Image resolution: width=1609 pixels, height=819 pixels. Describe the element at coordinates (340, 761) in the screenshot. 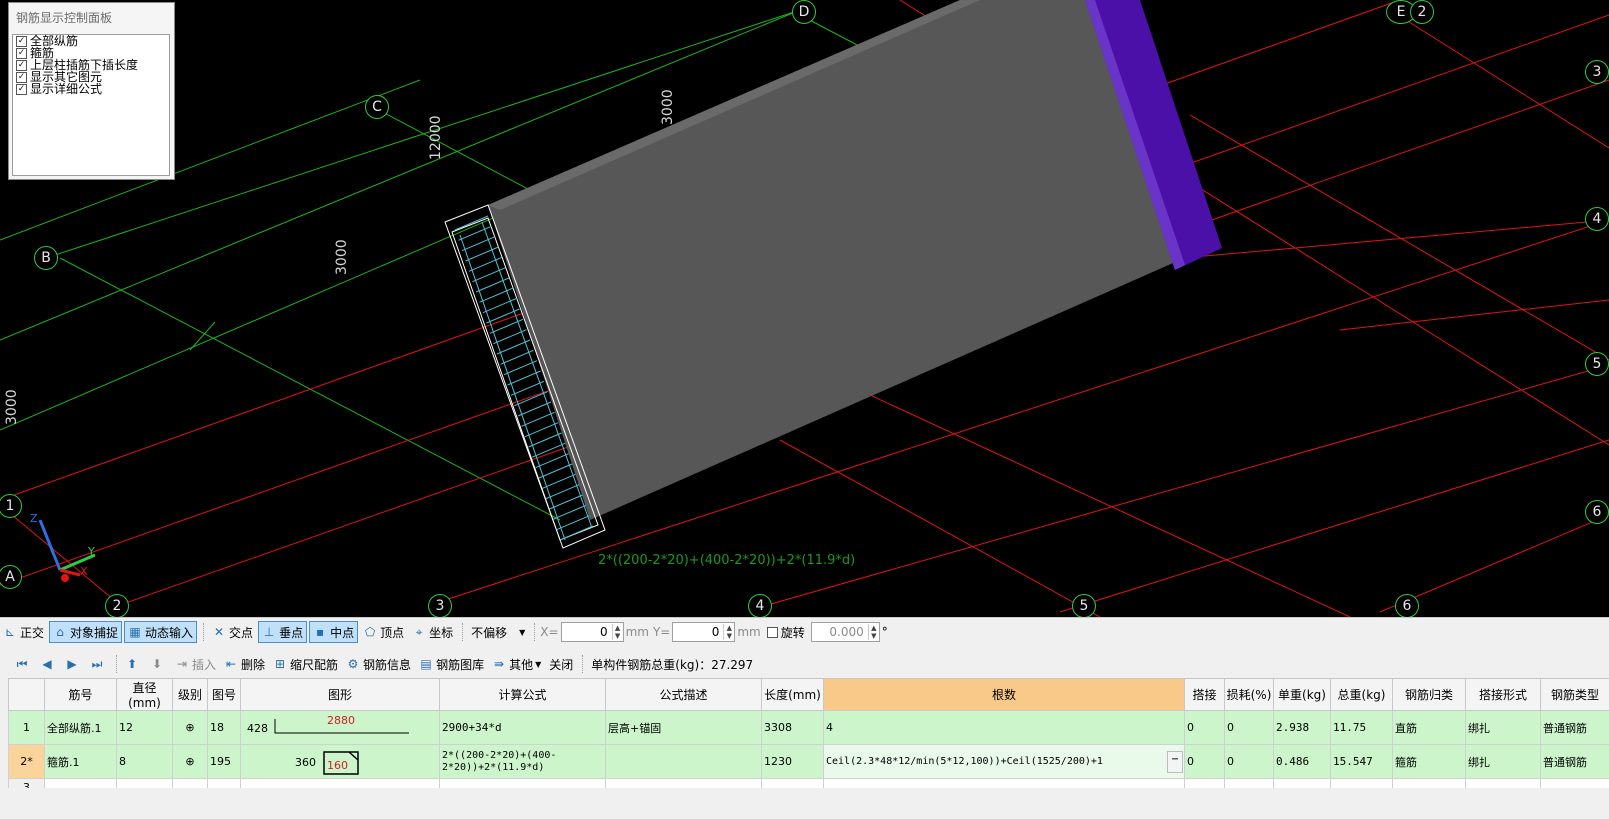

I see `shape-cell: 360 160` at that location.